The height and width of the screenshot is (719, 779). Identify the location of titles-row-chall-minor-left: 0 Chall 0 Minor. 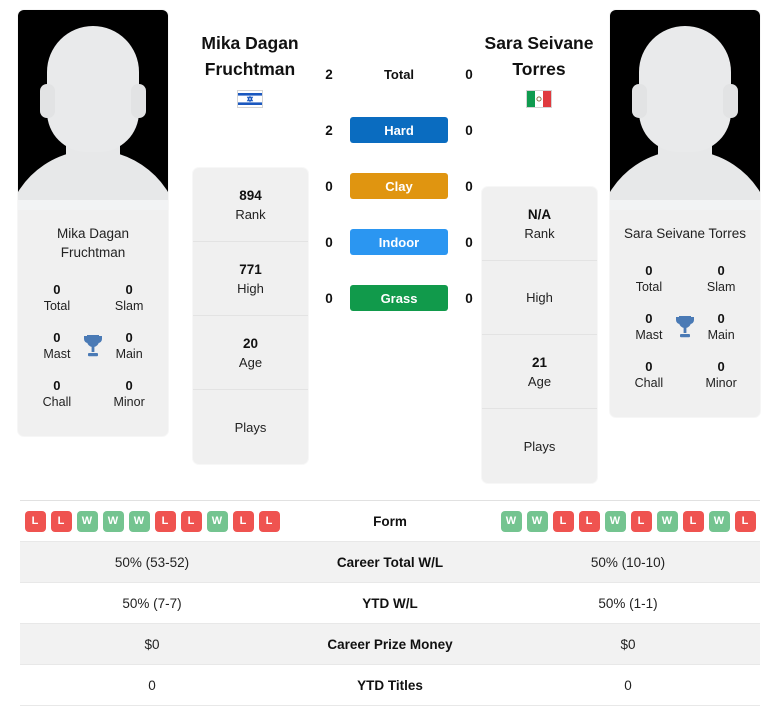
(93, 394).